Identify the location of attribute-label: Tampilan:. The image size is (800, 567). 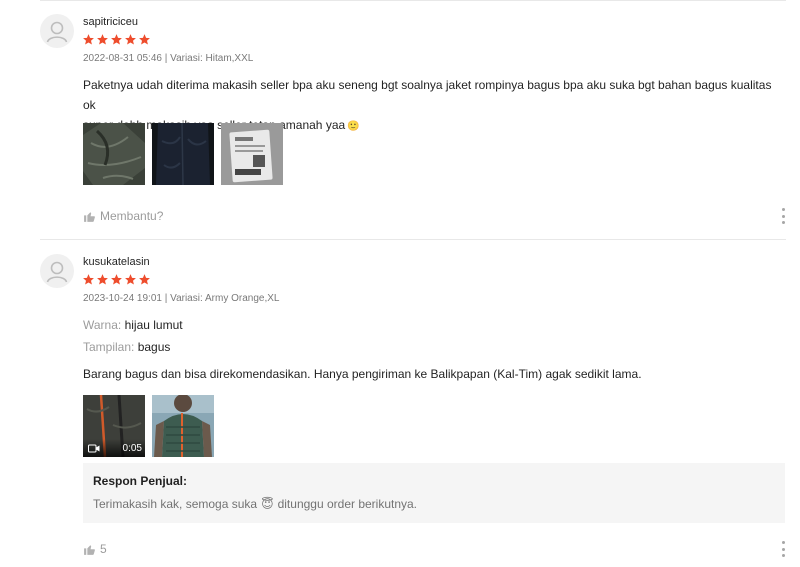
(109, 347).